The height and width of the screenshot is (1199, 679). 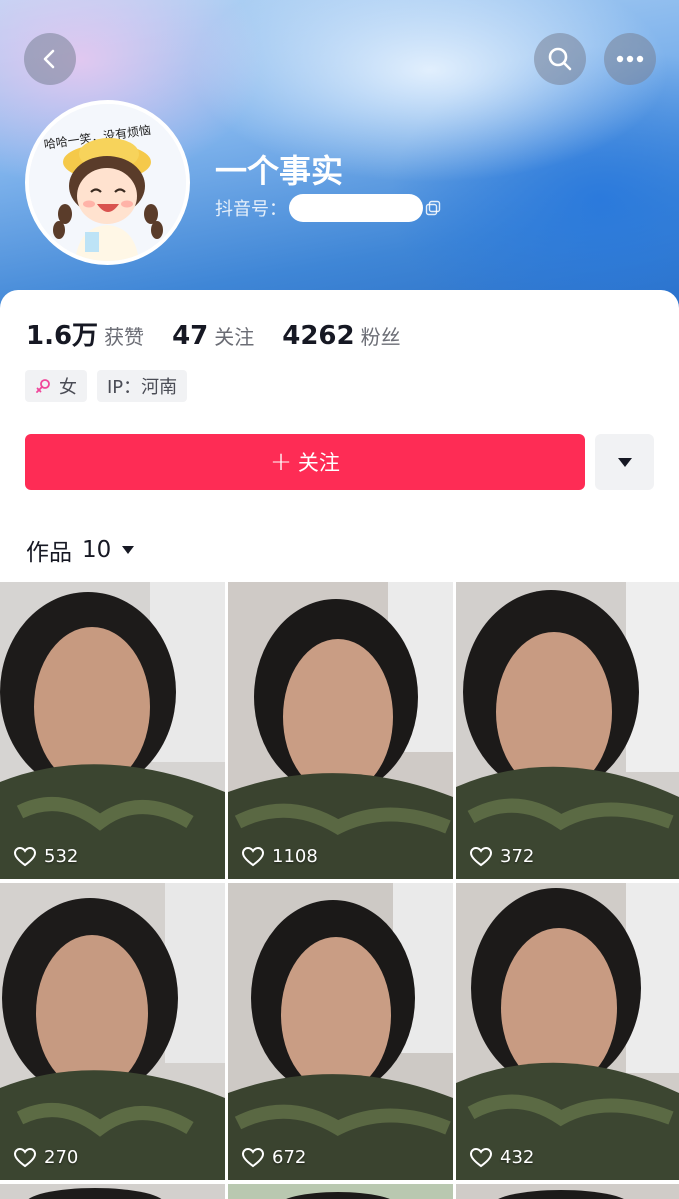 I want to click on video-thumbnail: 532, so click(x=112, y=730).